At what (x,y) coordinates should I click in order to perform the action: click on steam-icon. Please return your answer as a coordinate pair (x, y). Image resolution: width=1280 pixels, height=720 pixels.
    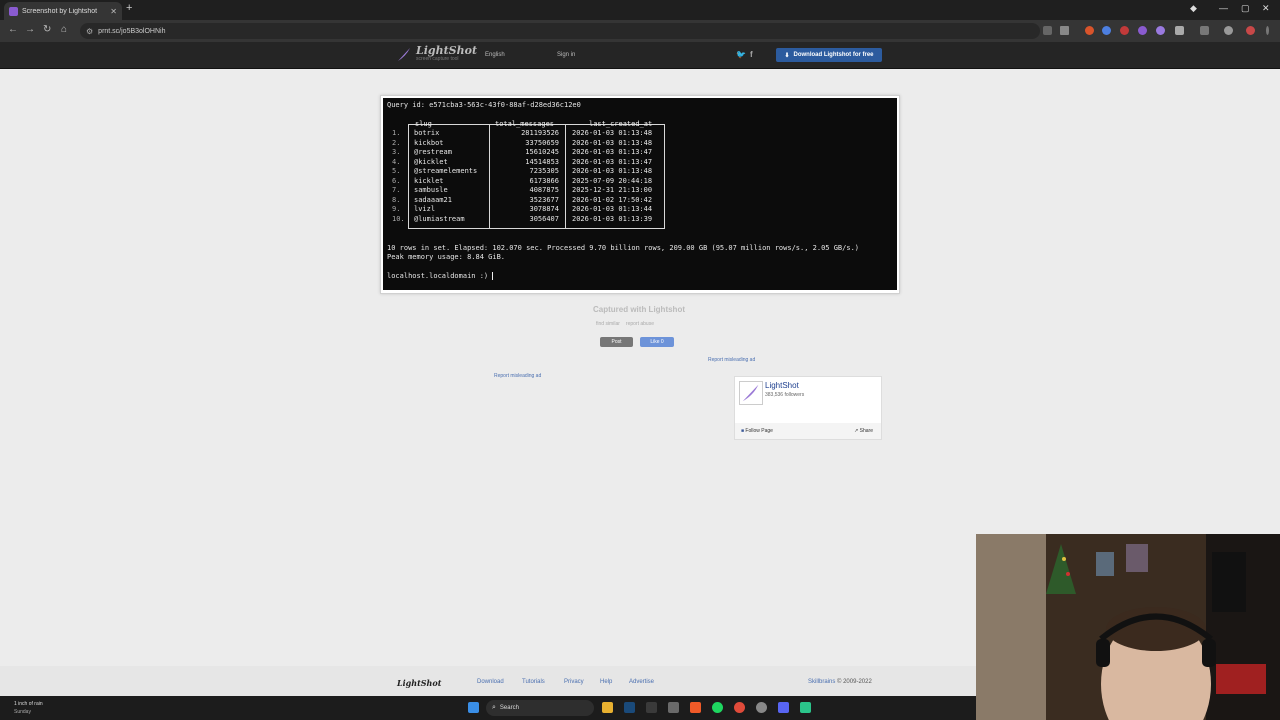
    Looking at the image, I should click on (629, 707).